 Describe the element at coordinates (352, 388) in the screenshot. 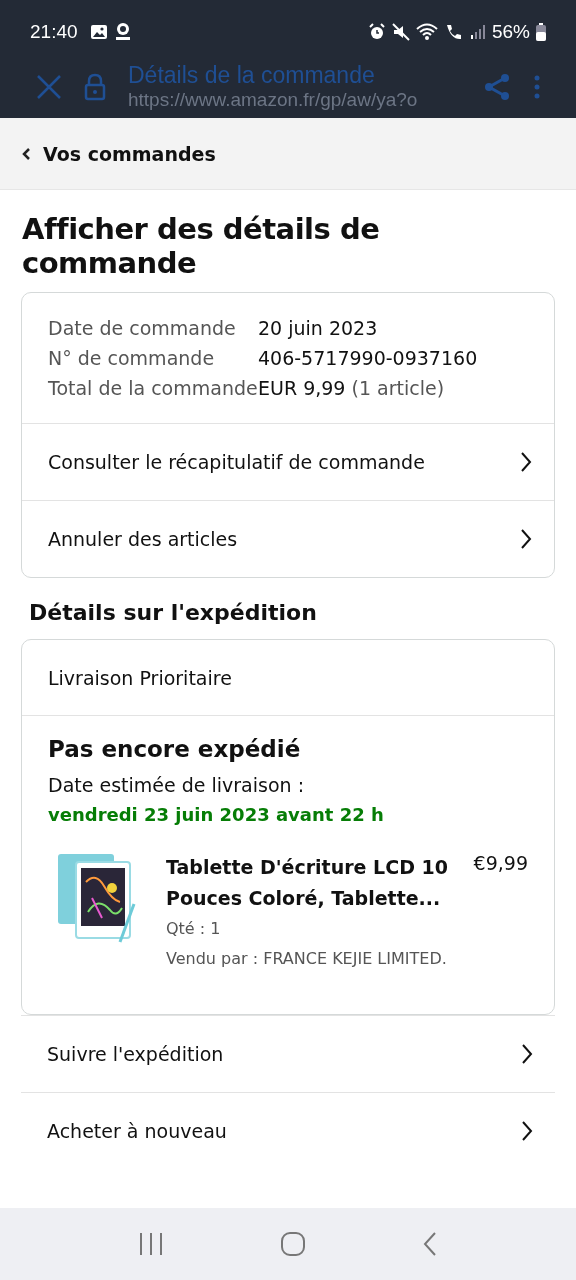

I see `field-value: EUR 9,99 (1 article)` at that location.